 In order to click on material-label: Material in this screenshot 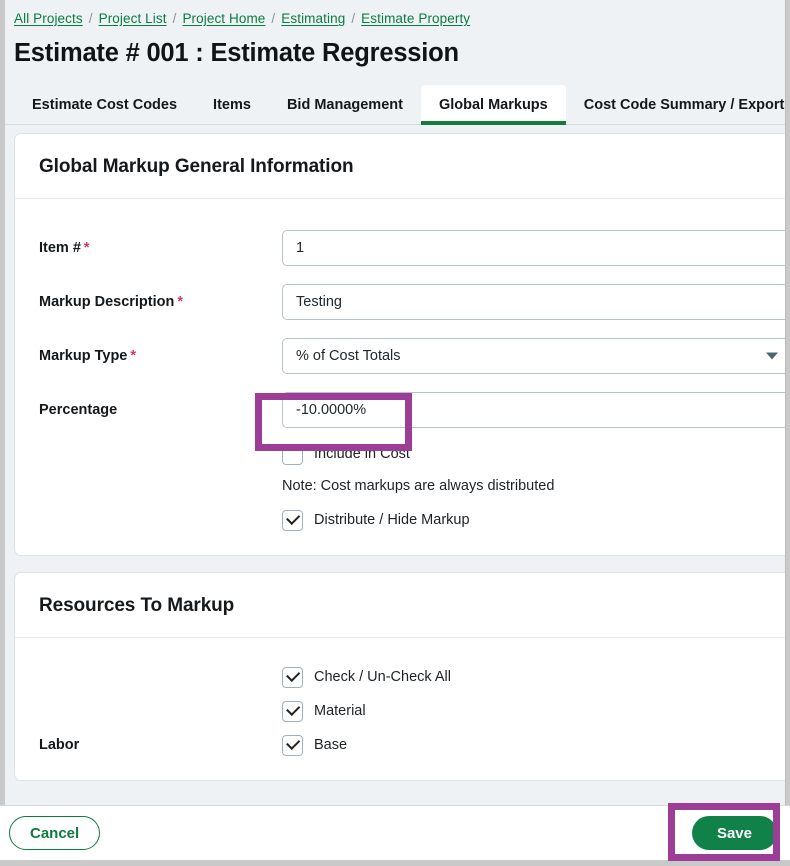, I will do `click(340, 711)`.